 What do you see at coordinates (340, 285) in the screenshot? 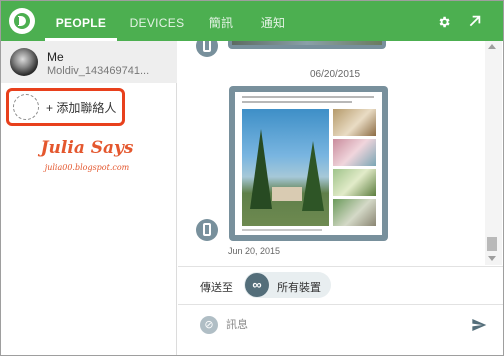
I see `send-to-row: 傳送至 ∞ 所有裝置` at bounding box center [340, 285].